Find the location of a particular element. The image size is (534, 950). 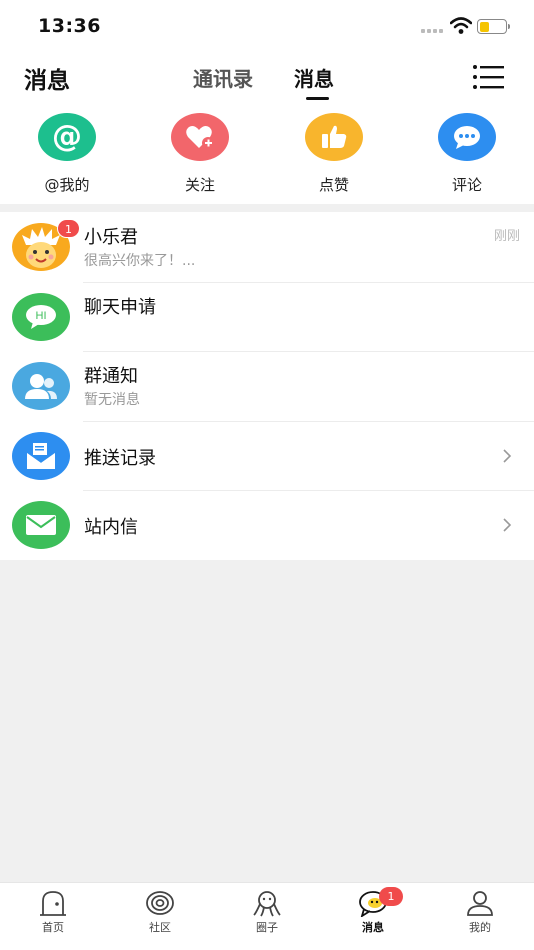

quick-action-label: 点赞 is located at coordinates (333, 185).